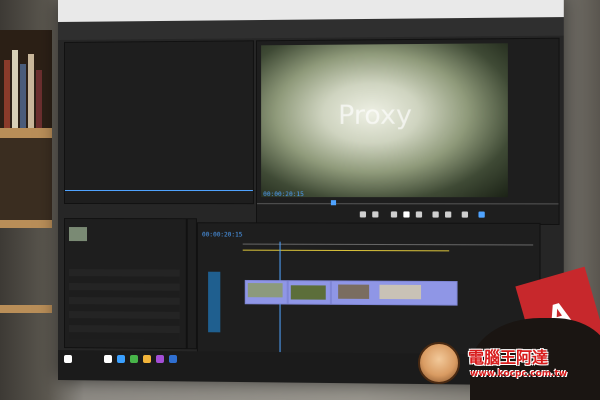  Describe the element at coordinates (158, 122) in the screenshot. I see `source-monitor` at that location.